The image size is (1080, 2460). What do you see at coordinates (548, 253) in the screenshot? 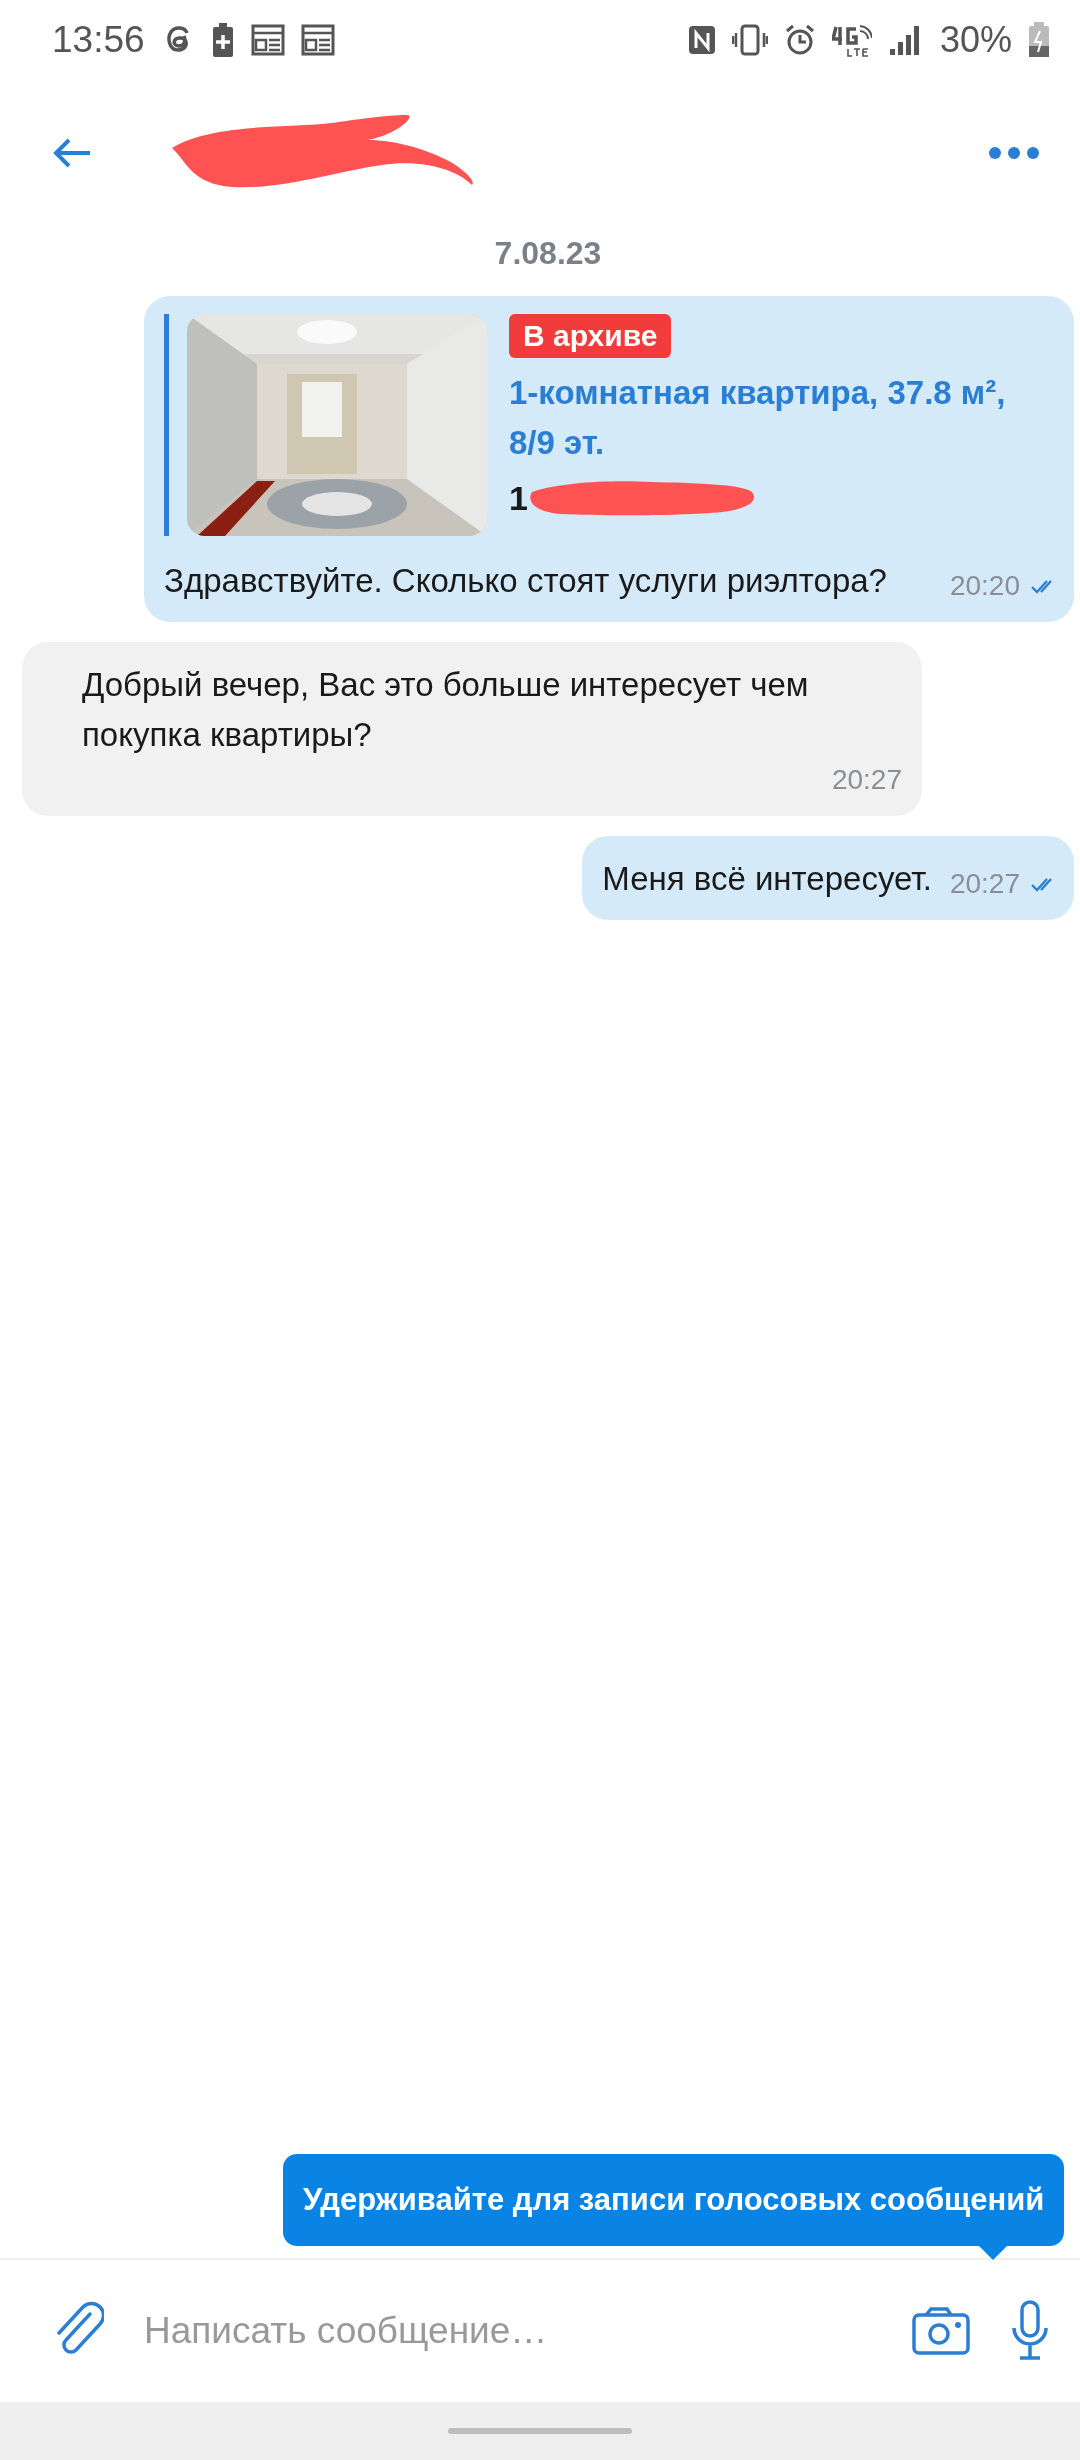
I see `date-label: 7.08.23` at bounding box center [548, 253].